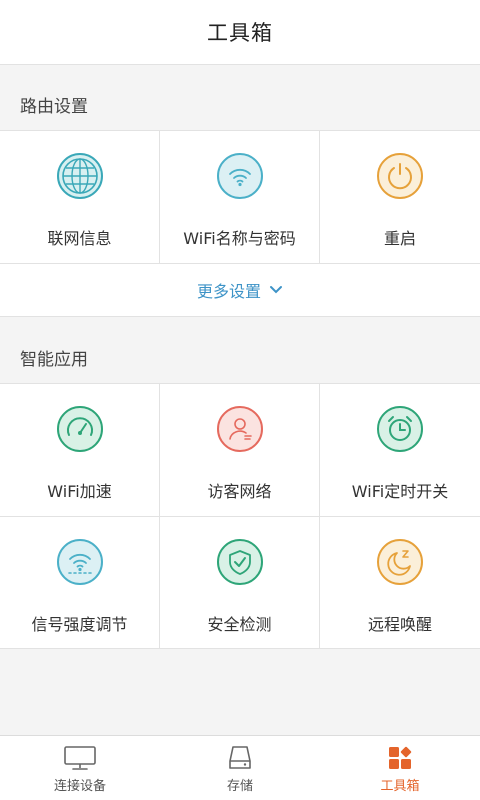  What do you see at coordinates (239, 562) in the screenshot?
I see `shield-check-icon` at bounding box center [239, 562].